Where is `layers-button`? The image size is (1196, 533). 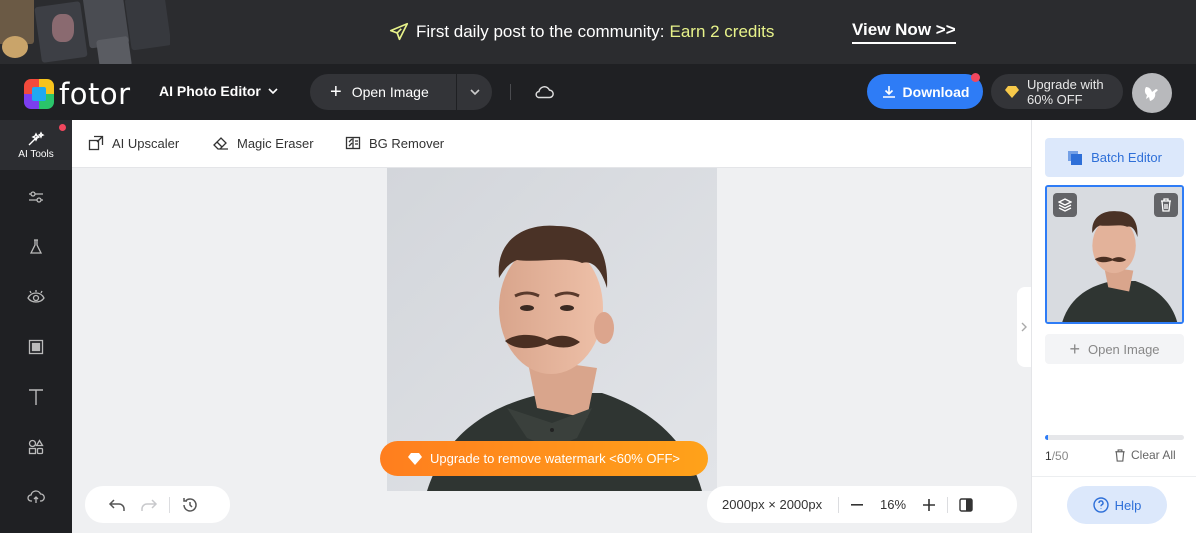
layers-button is located at coordinates (1065, 205).